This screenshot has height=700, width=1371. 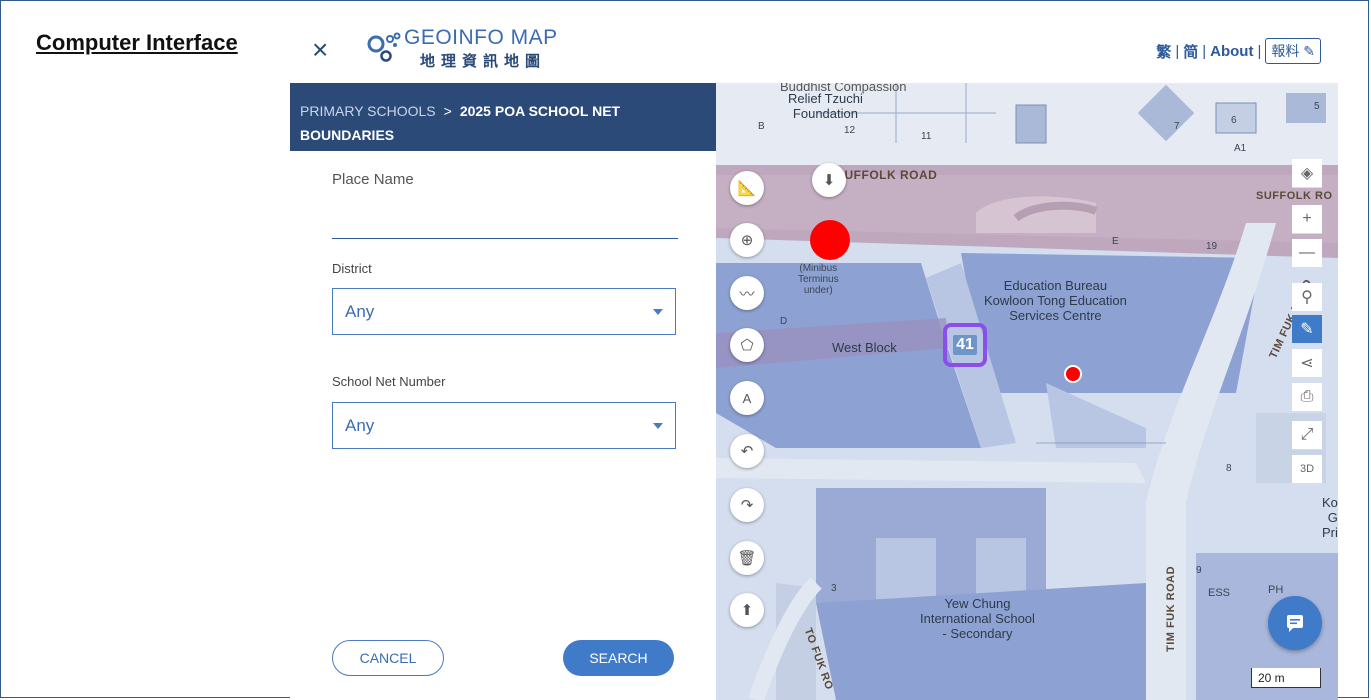 I want to click on upload-button: ⬆, so click(x=747, y=610).